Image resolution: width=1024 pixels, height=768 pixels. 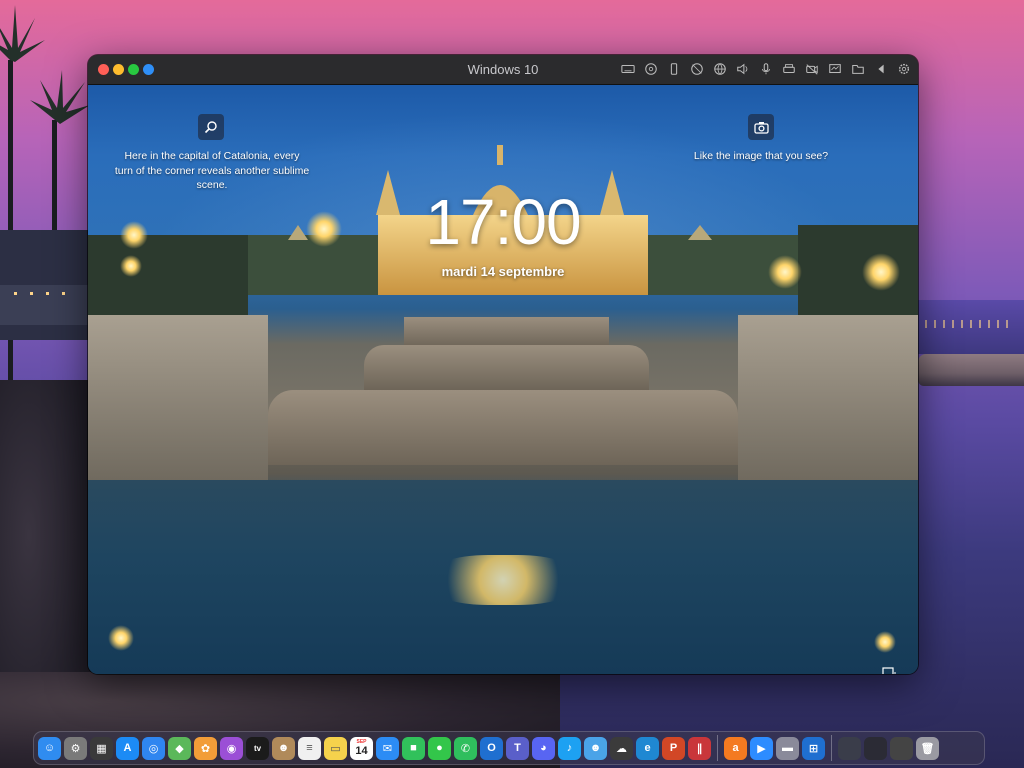 I want to click on parallels-icon: ∥, so click(x=699, y=748).